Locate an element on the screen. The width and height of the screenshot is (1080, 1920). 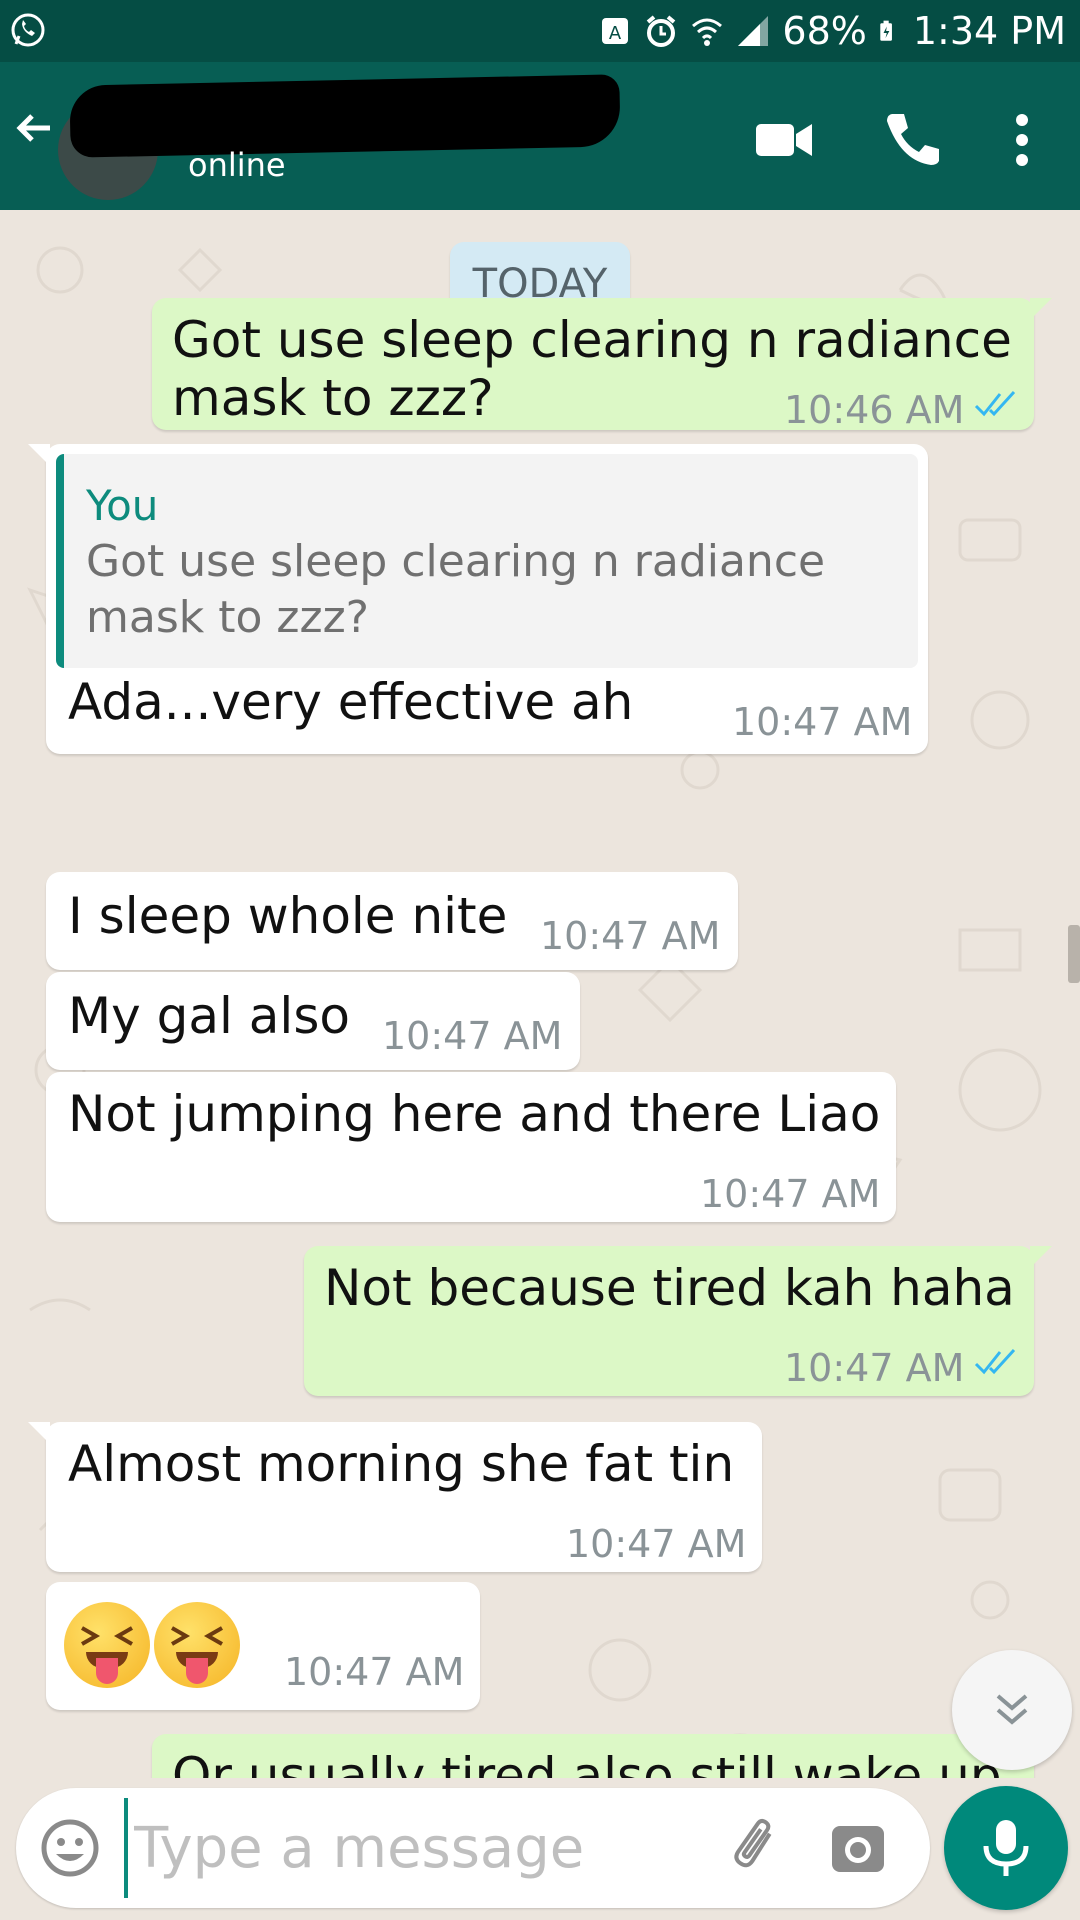
message-bubble-incoming: Almost morning she fat tin 10:47 AM is located at coordinates (395, 1497).